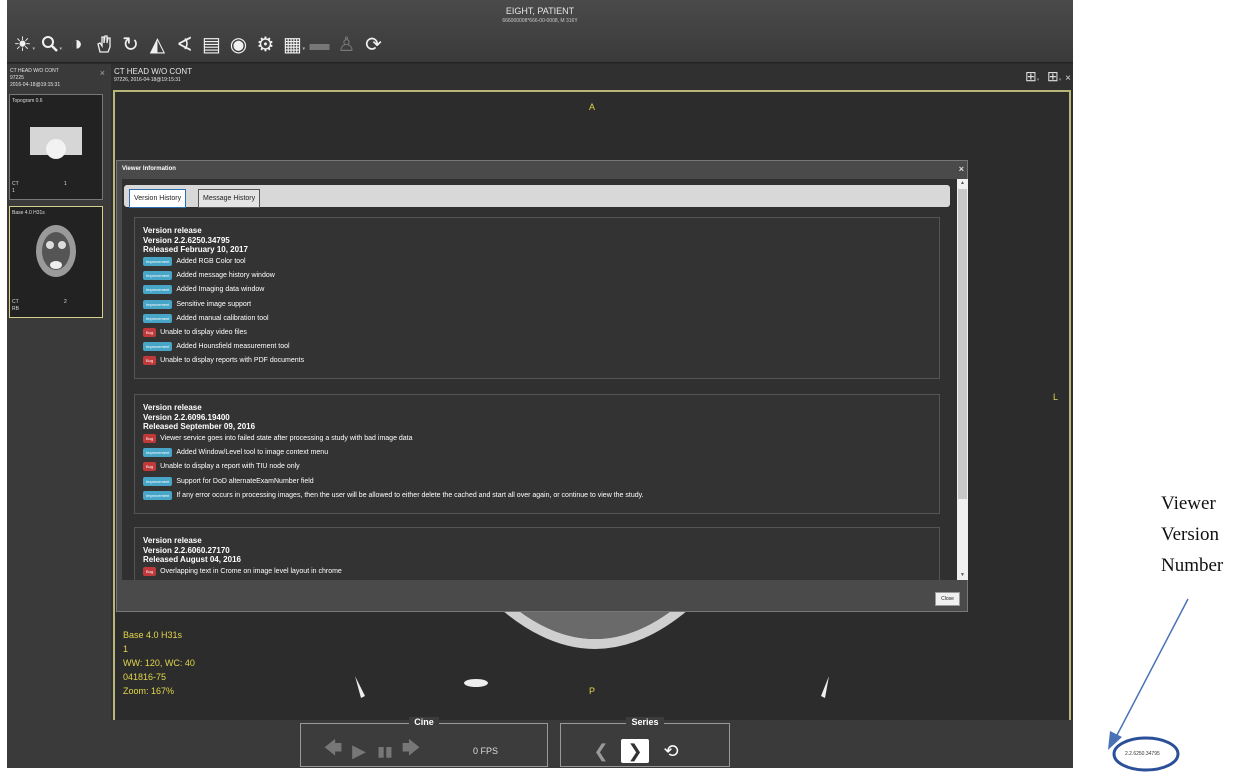  What do you see at coordinates (1188, 503) in the screenshot?
I see `annotation-line-1: Viewer` at bounding box center [1188, 503].